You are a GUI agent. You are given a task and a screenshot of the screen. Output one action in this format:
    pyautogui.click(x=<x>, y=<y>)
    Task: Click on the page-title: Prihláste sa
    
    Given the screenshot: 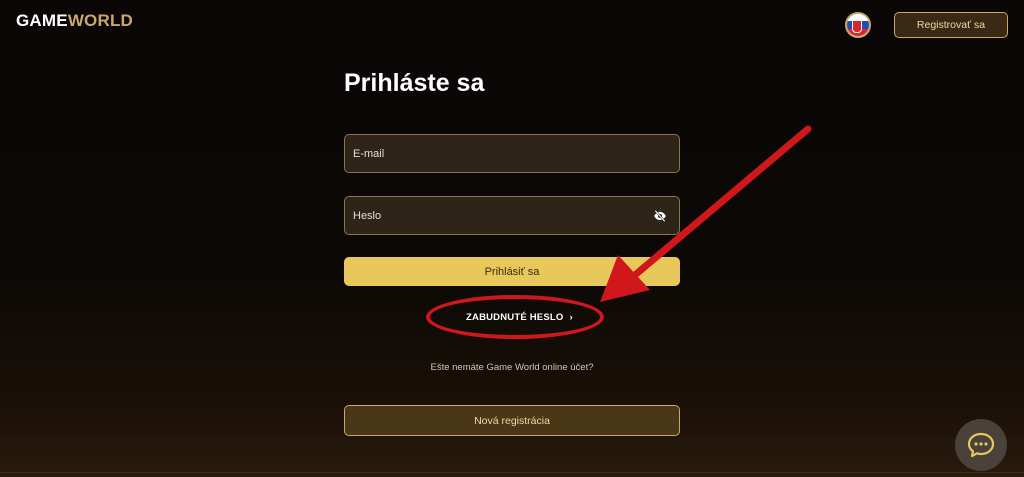 What is the action you would take?
    pyautogui.click(x=414, y=83)
    